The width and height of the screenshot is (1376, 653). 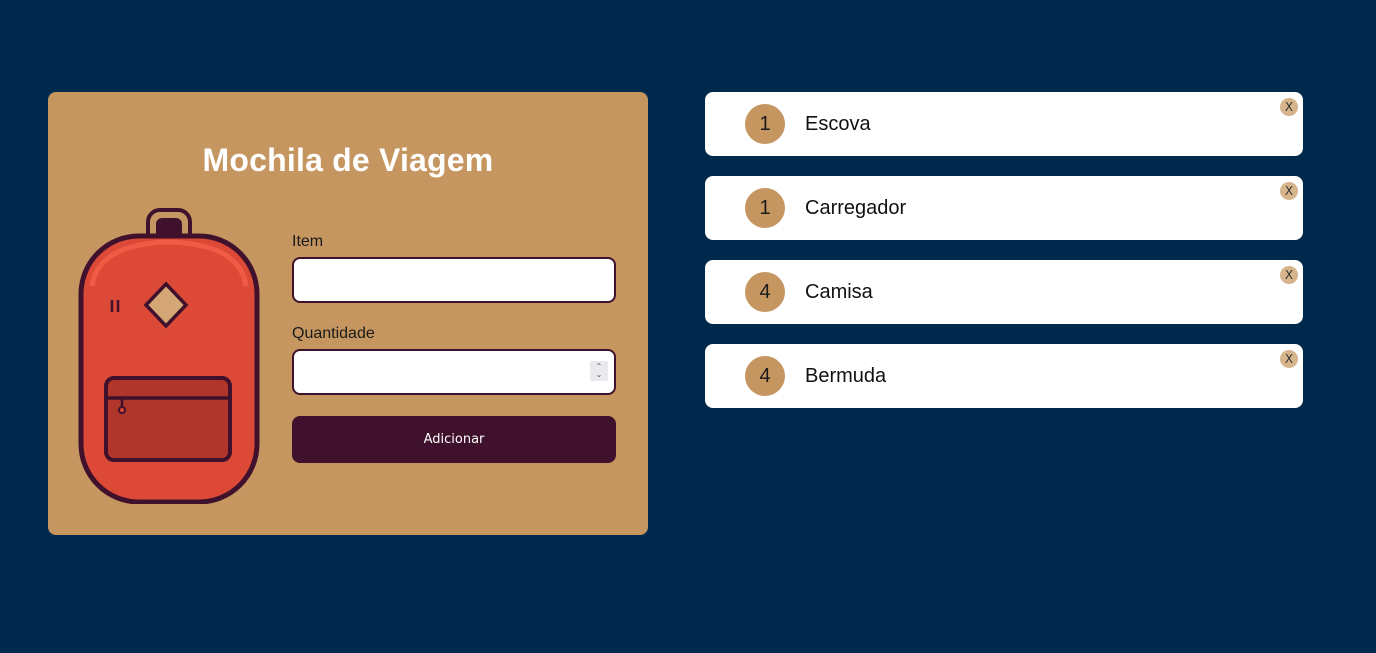 What do you see at coordinates (308, 241) in the screenshot?
I see `item-label: Item` at bounding box center [308, 241].